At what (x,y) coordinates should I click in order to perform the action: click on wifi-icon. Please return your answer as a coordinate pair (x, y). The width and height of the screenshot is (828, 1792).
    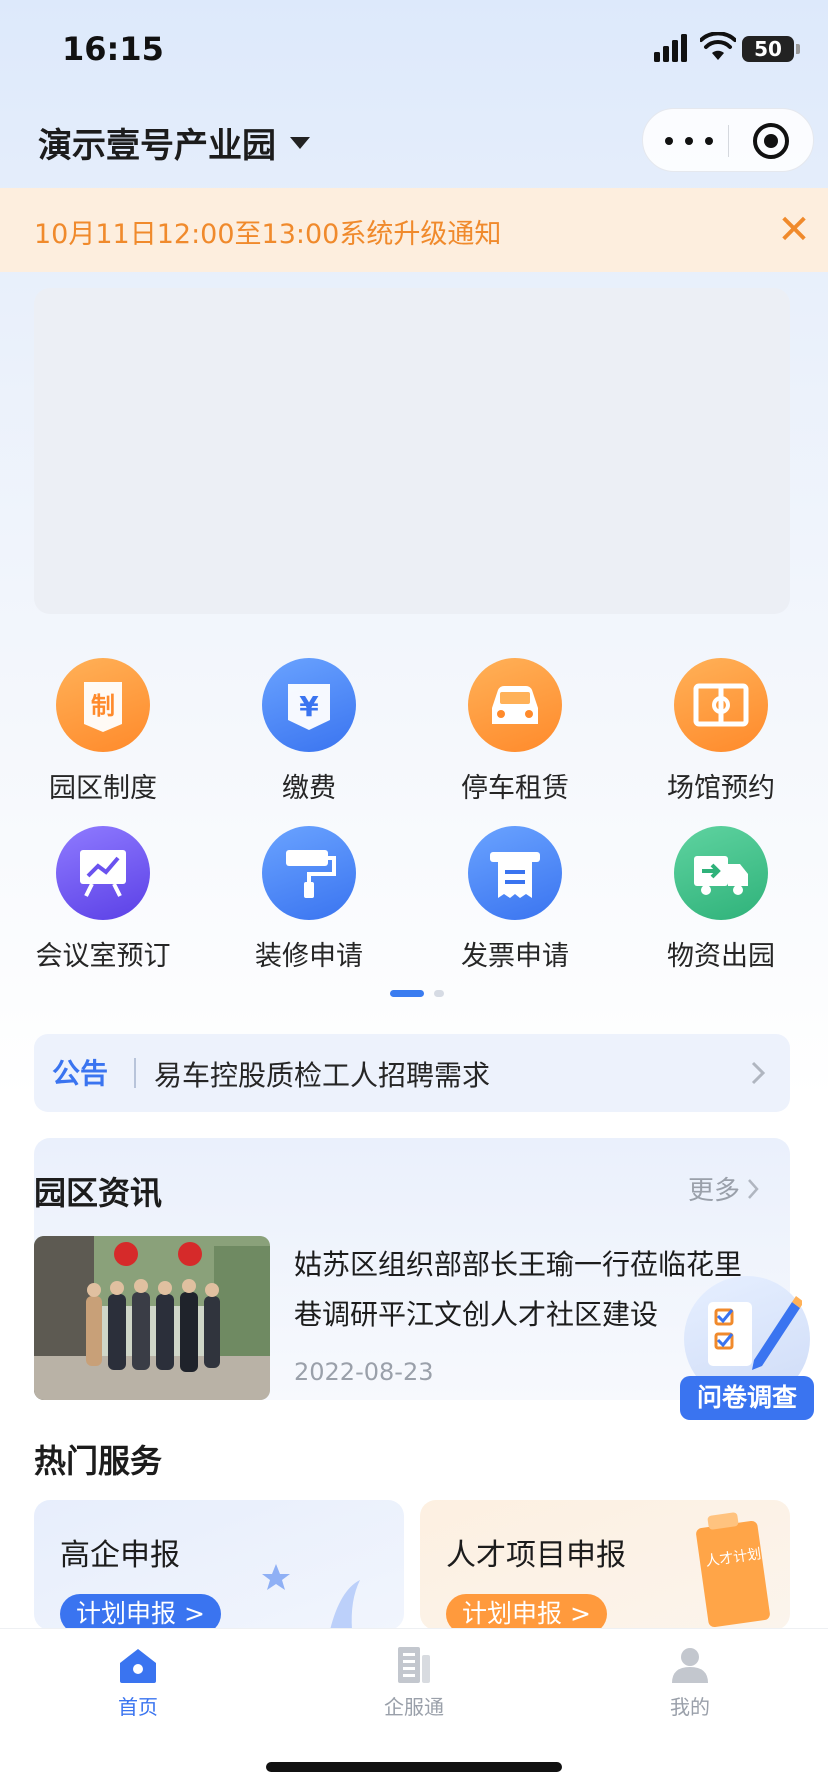
    Looking at the image, I should click on (718, 46).